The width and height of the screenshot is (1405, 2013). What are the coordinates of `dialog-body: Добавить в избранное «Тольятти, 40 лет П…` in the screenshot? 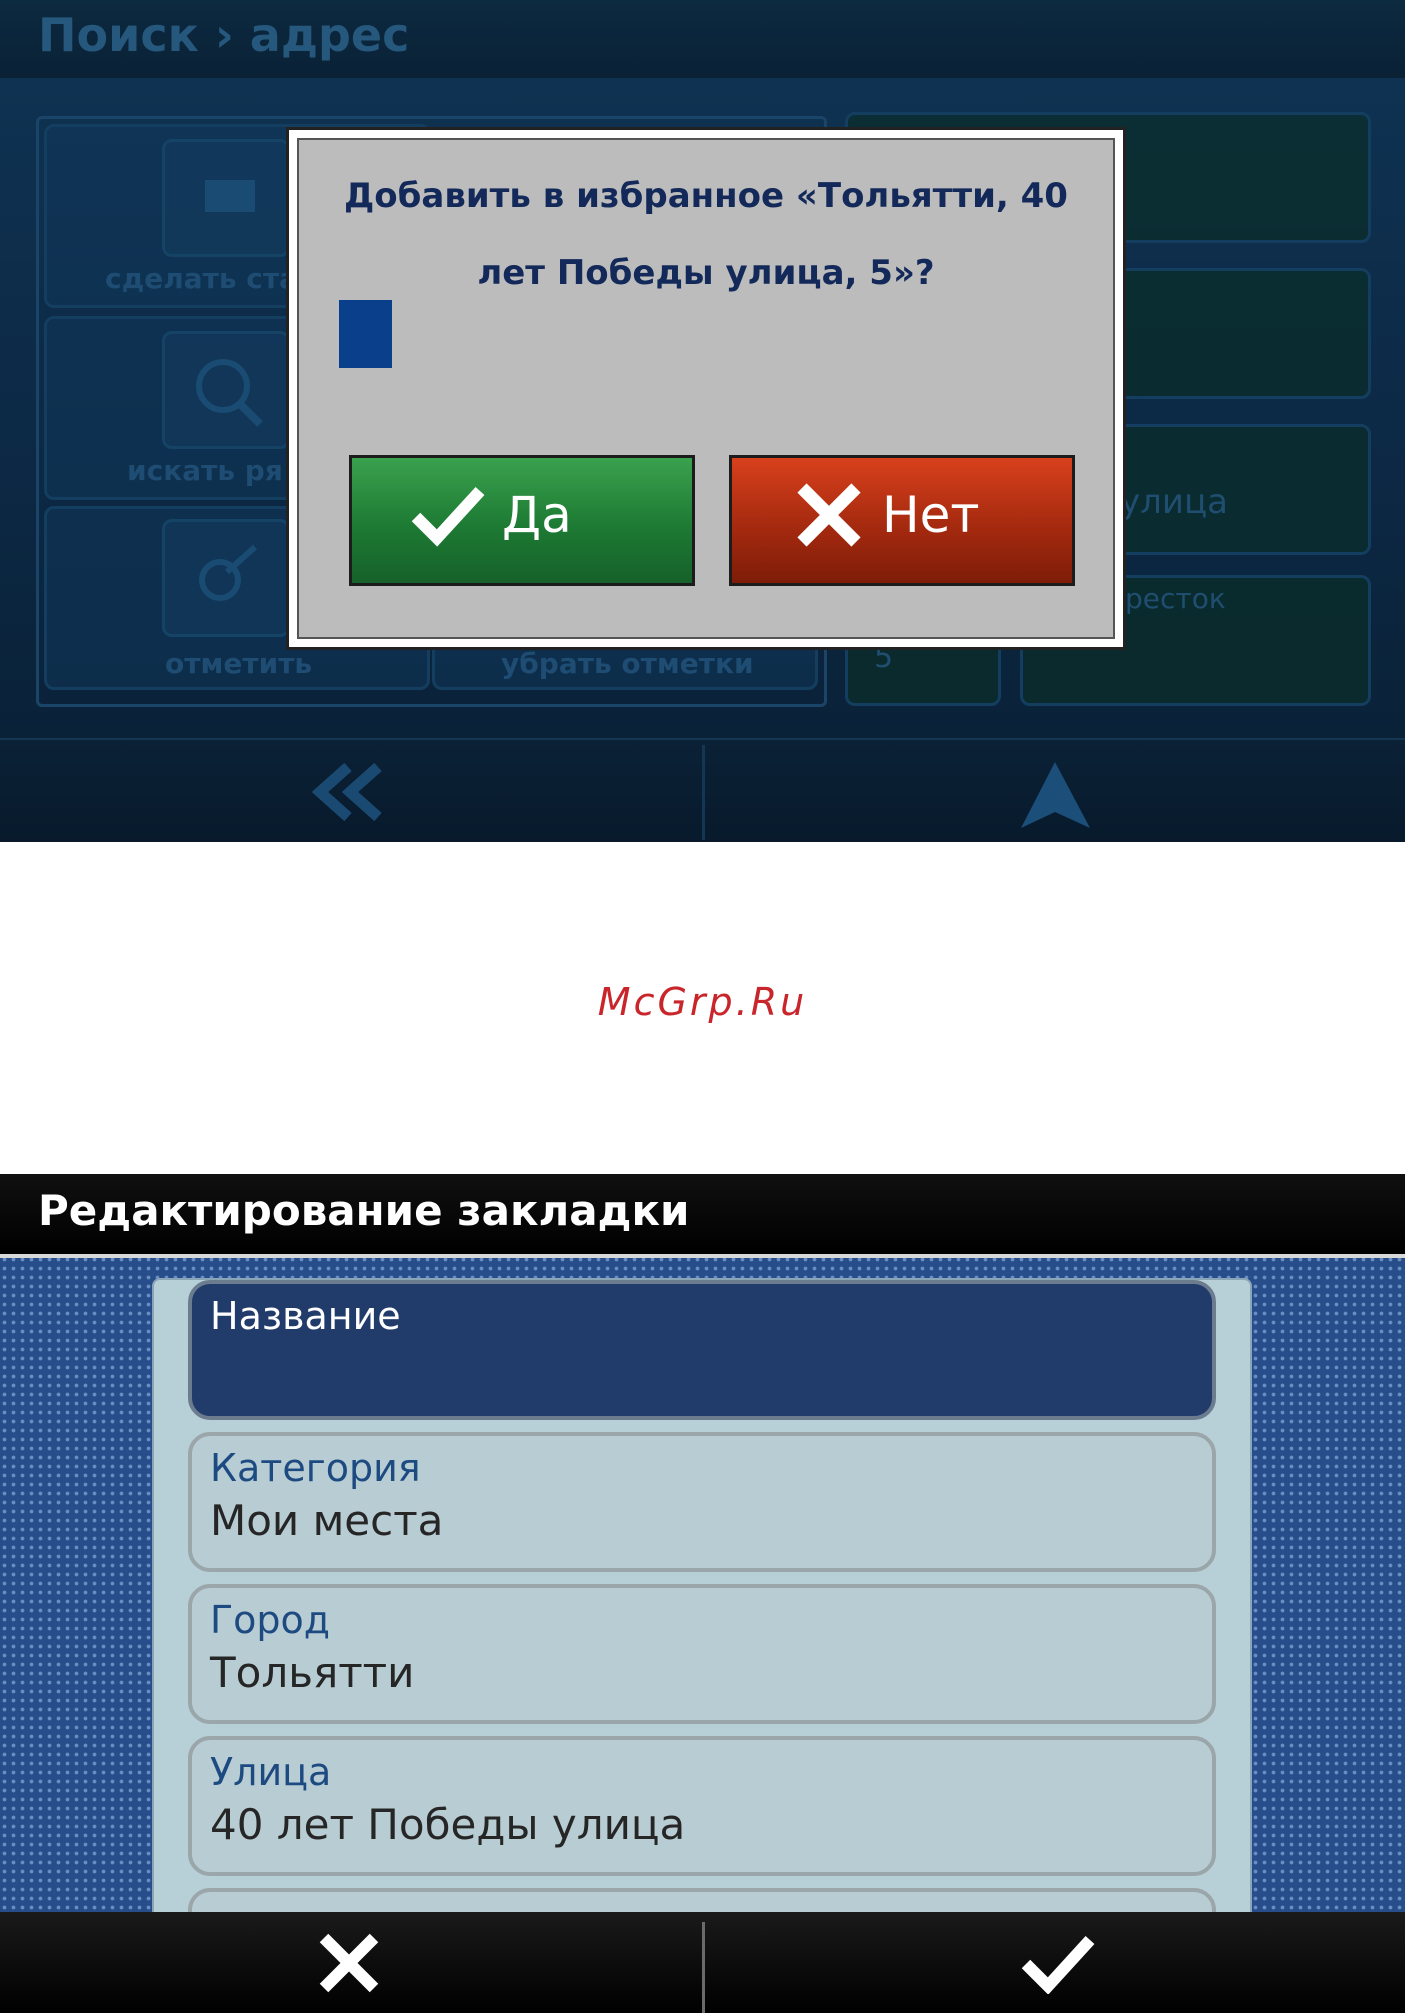 It's located at (706, 388).